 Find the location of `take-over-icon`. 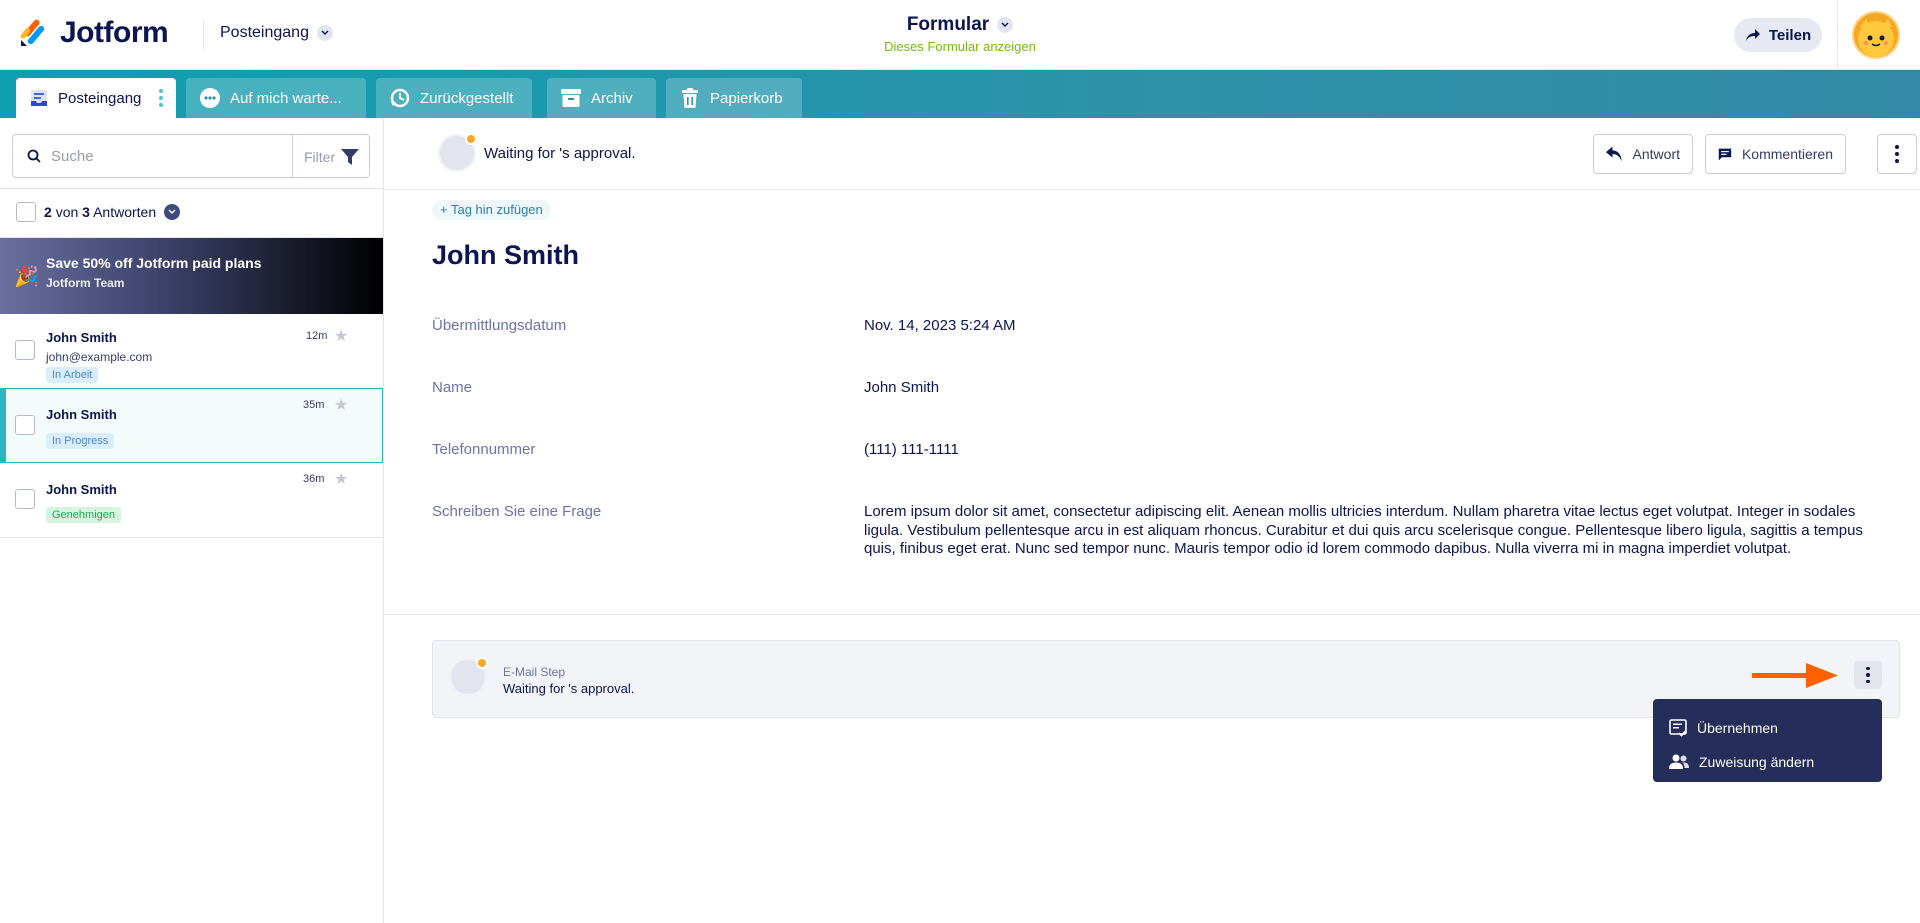

take-over-icon is located at coordinates (1678, 728).